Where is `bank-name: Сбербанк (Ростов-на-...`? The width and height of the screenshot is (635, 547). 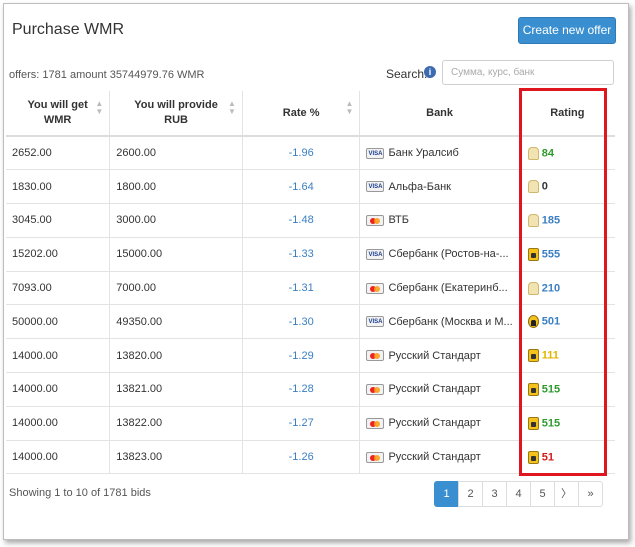 bank-name: Сбербанк (Ростов-на-... is located at coordinates (448, 254).